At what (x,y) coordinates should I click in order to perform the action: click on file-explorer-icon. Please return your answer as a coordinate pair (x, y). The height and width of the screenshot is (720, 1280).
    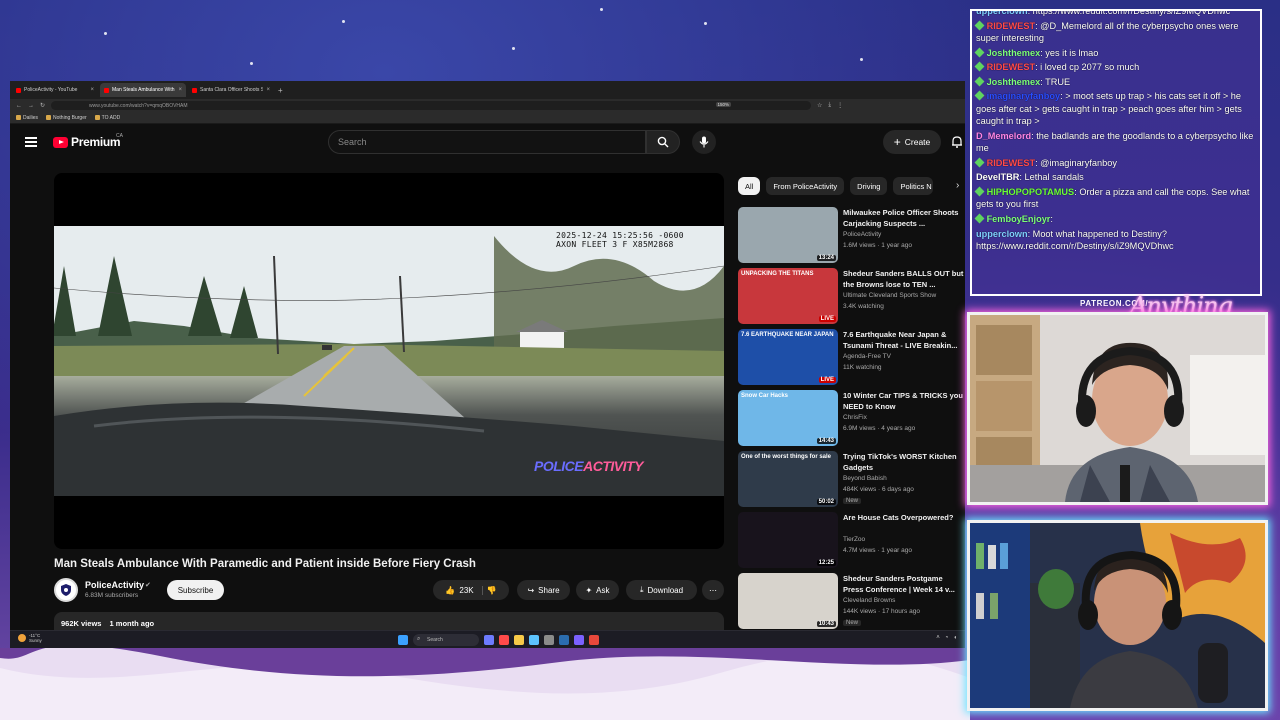
    Looking at the image, I should click on (519, 640).